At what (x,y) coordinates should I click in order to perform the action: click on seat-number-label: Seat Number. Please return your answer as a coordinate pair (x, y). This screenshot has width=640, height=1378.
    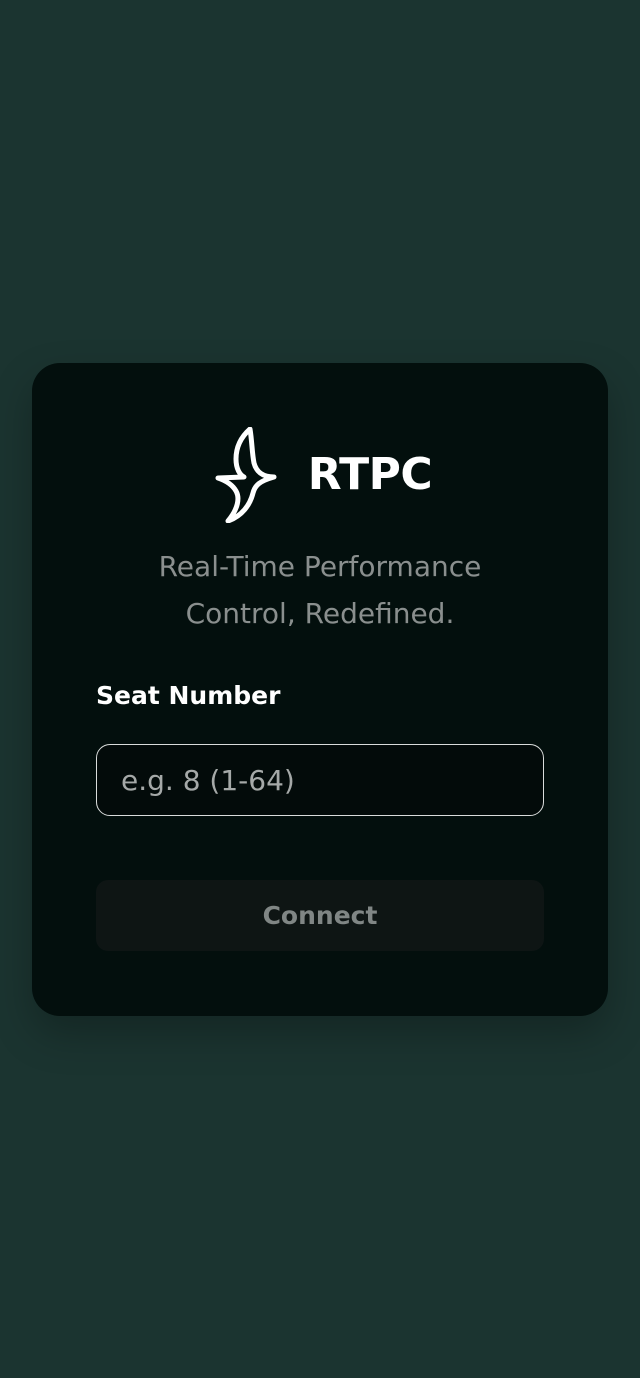
    Looking at the image, I should click on (188, 695).